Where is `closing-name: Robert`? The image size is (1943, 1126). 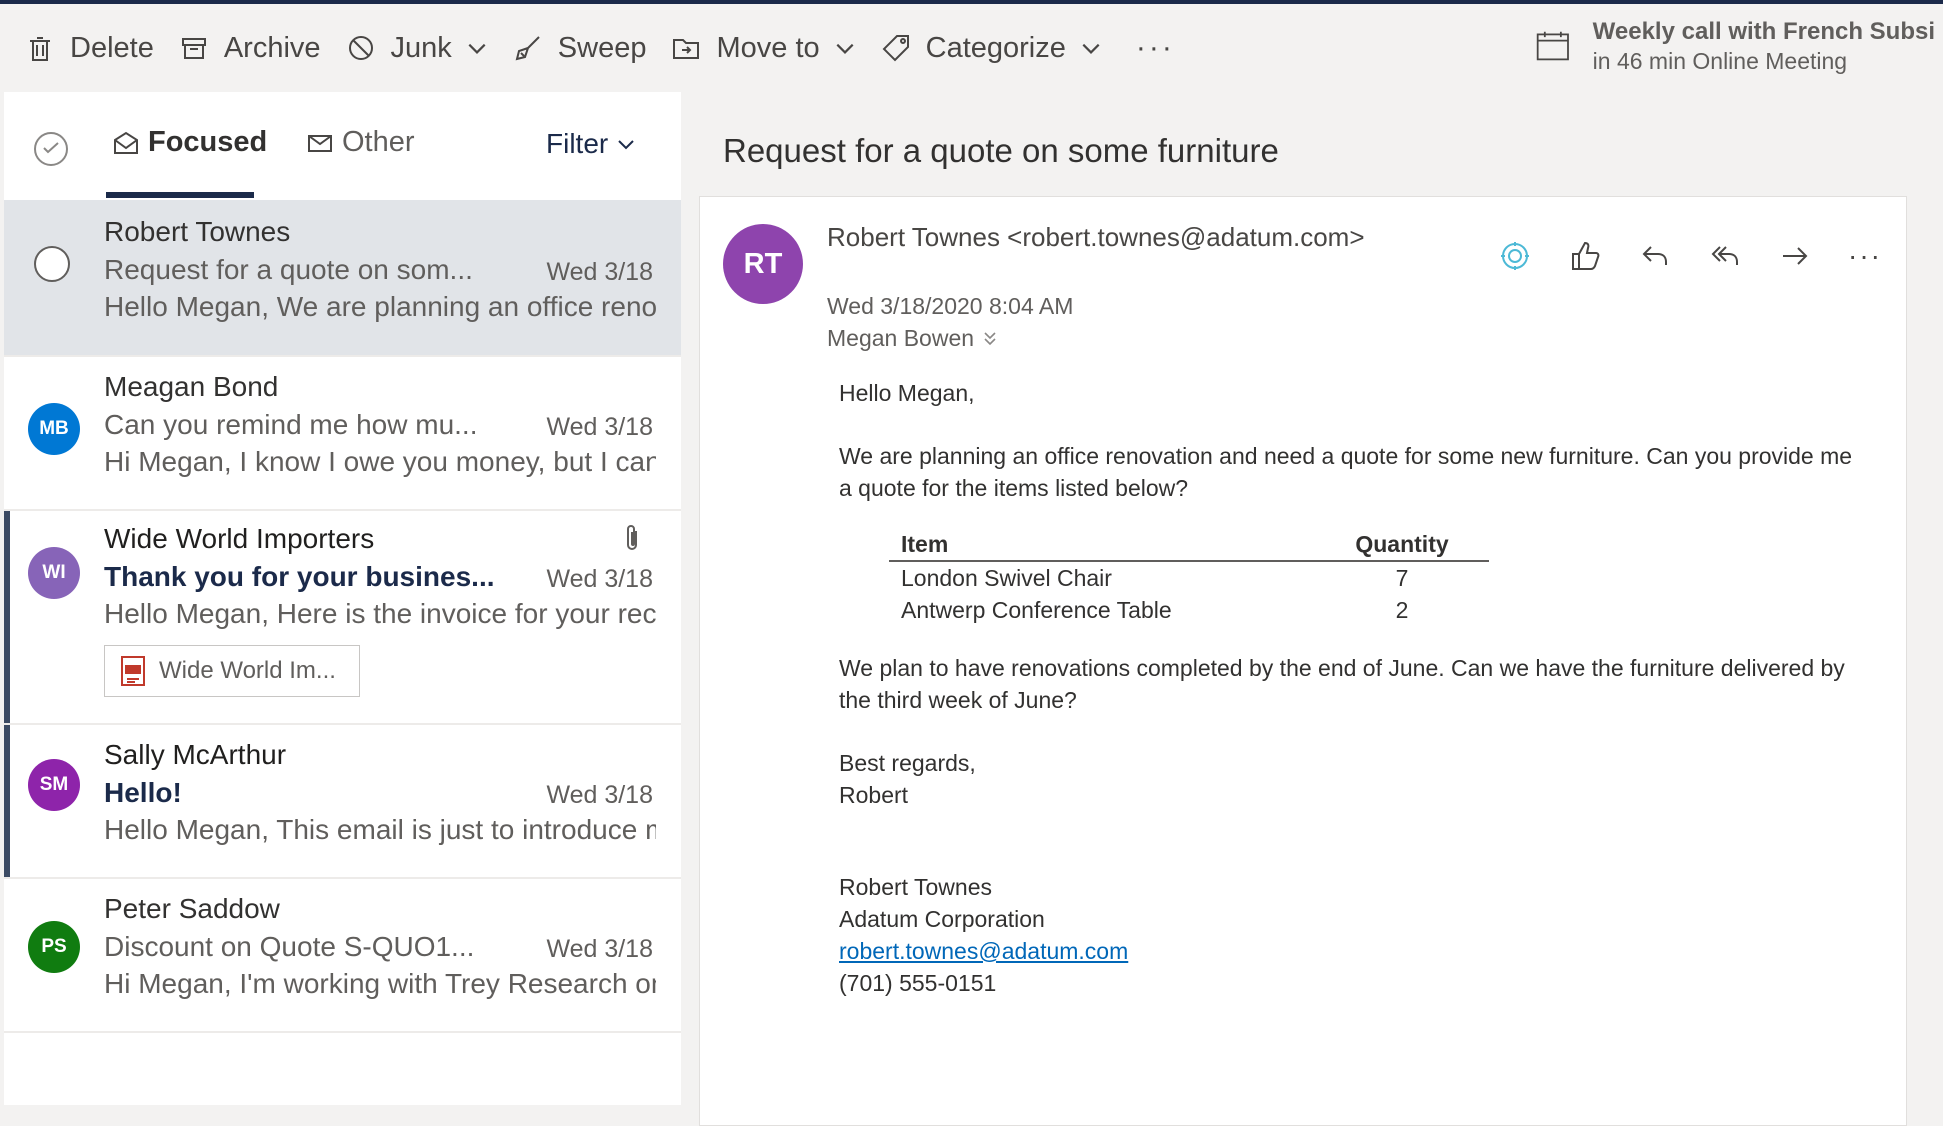 closing-name: Robert is located at coordinates (874, 795).